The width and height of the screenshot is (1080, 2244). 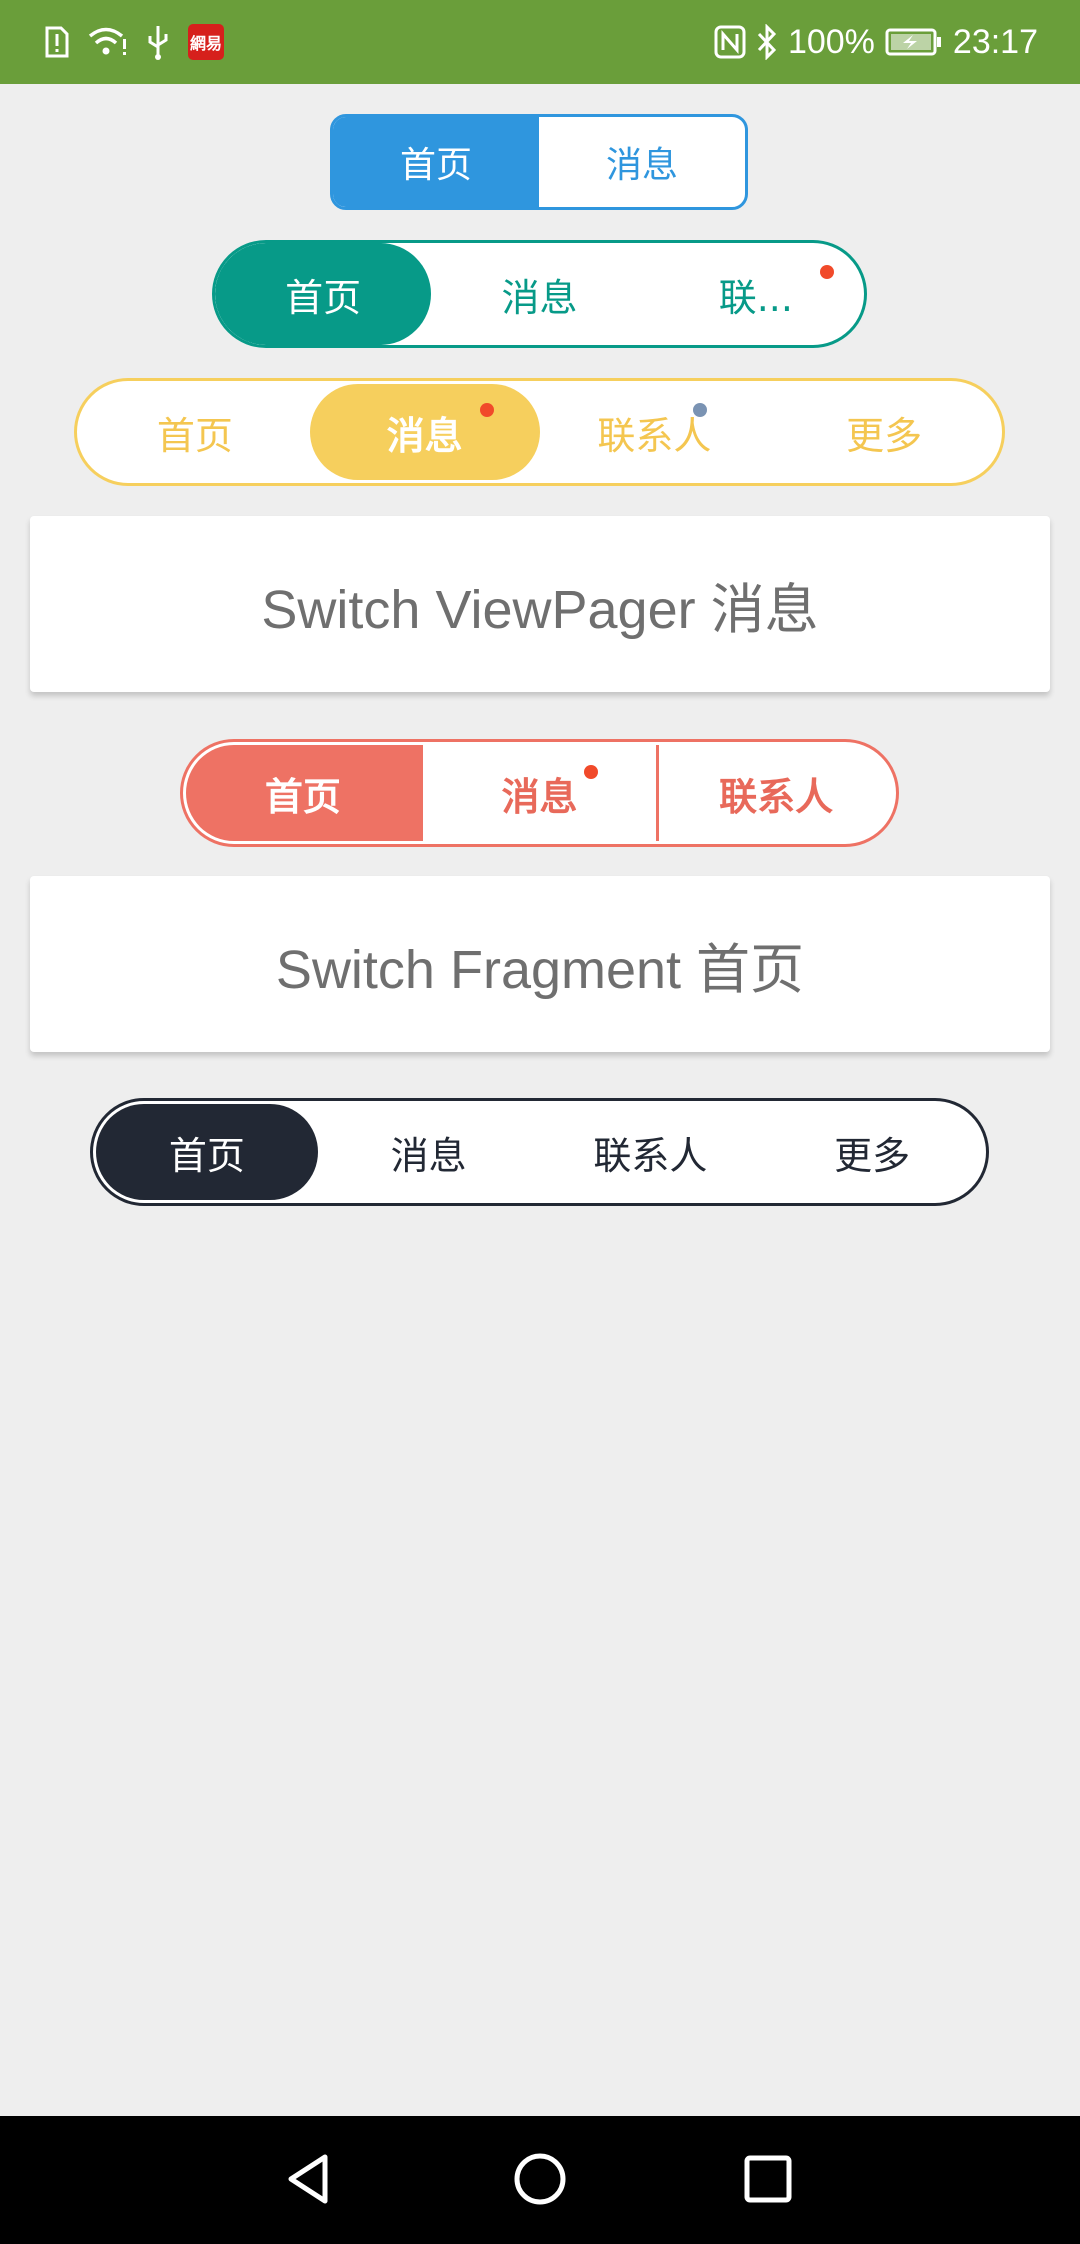 I want to click on status-right-icons: 100% 23:17, so click(x=876, y=42).